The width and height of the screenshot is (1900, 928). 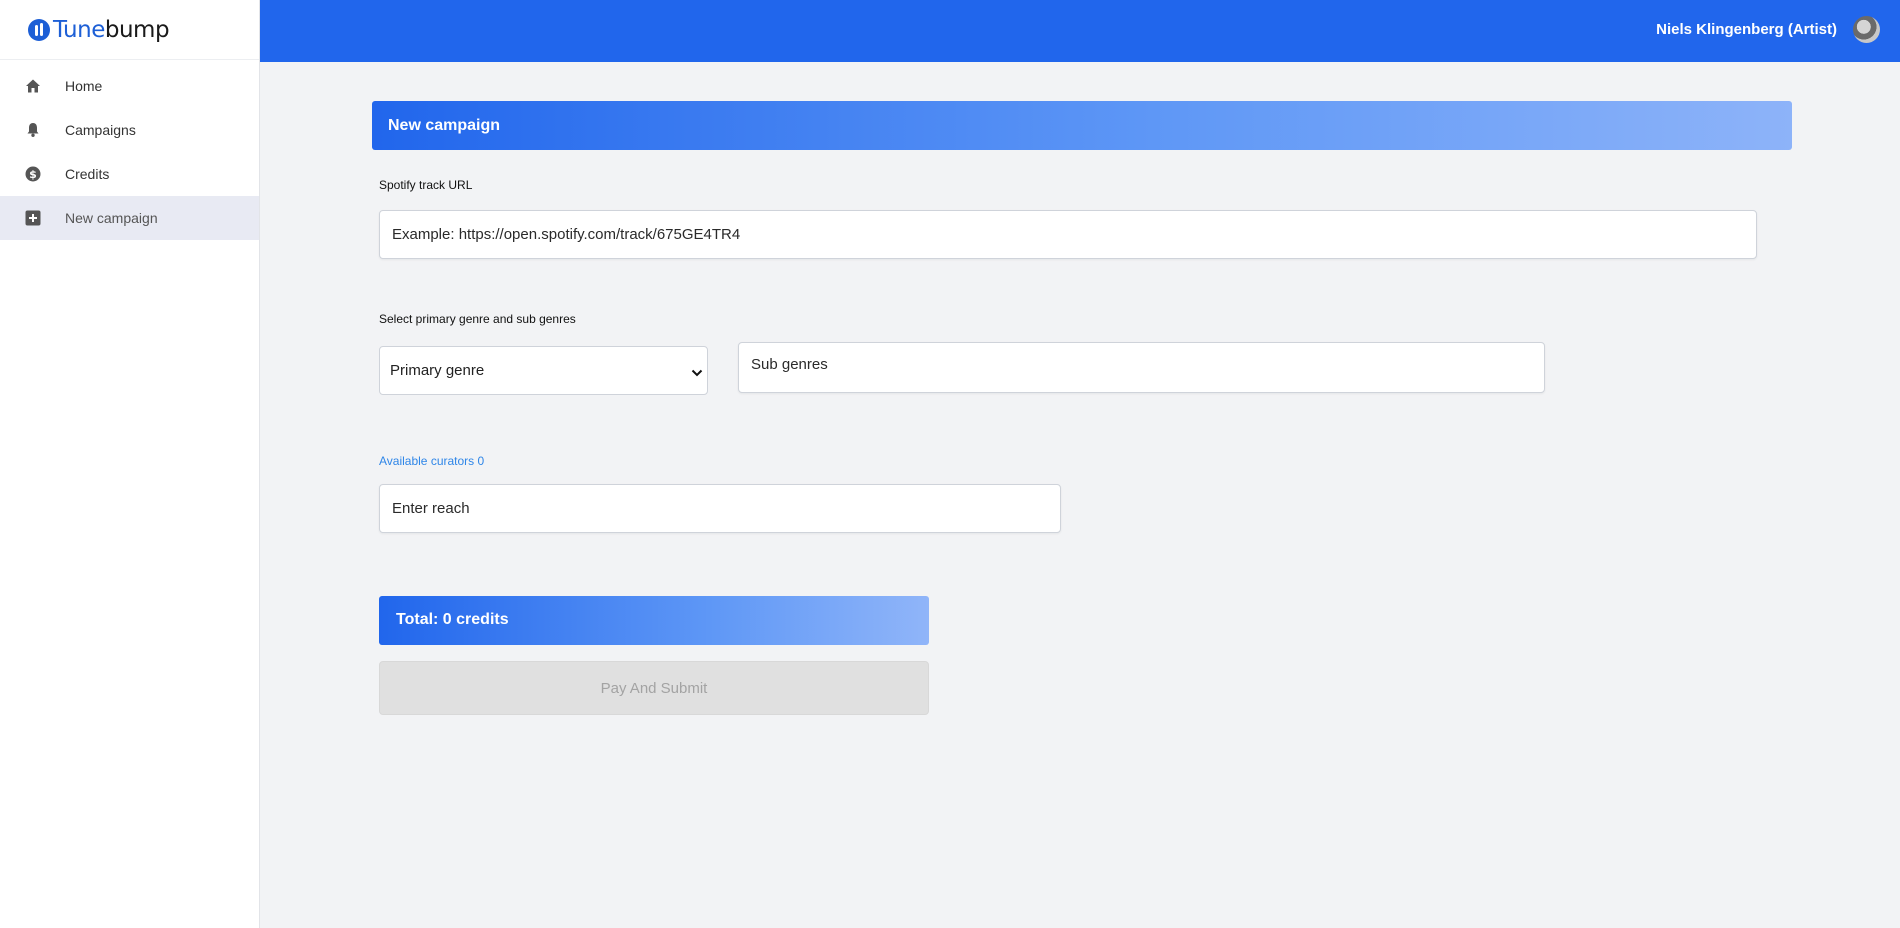 What do you see at coordinates (1746, 29) in the screenshot?
I see `user-name: Niels Klingenberg (Artist)` at bounding box center [1746, 29].